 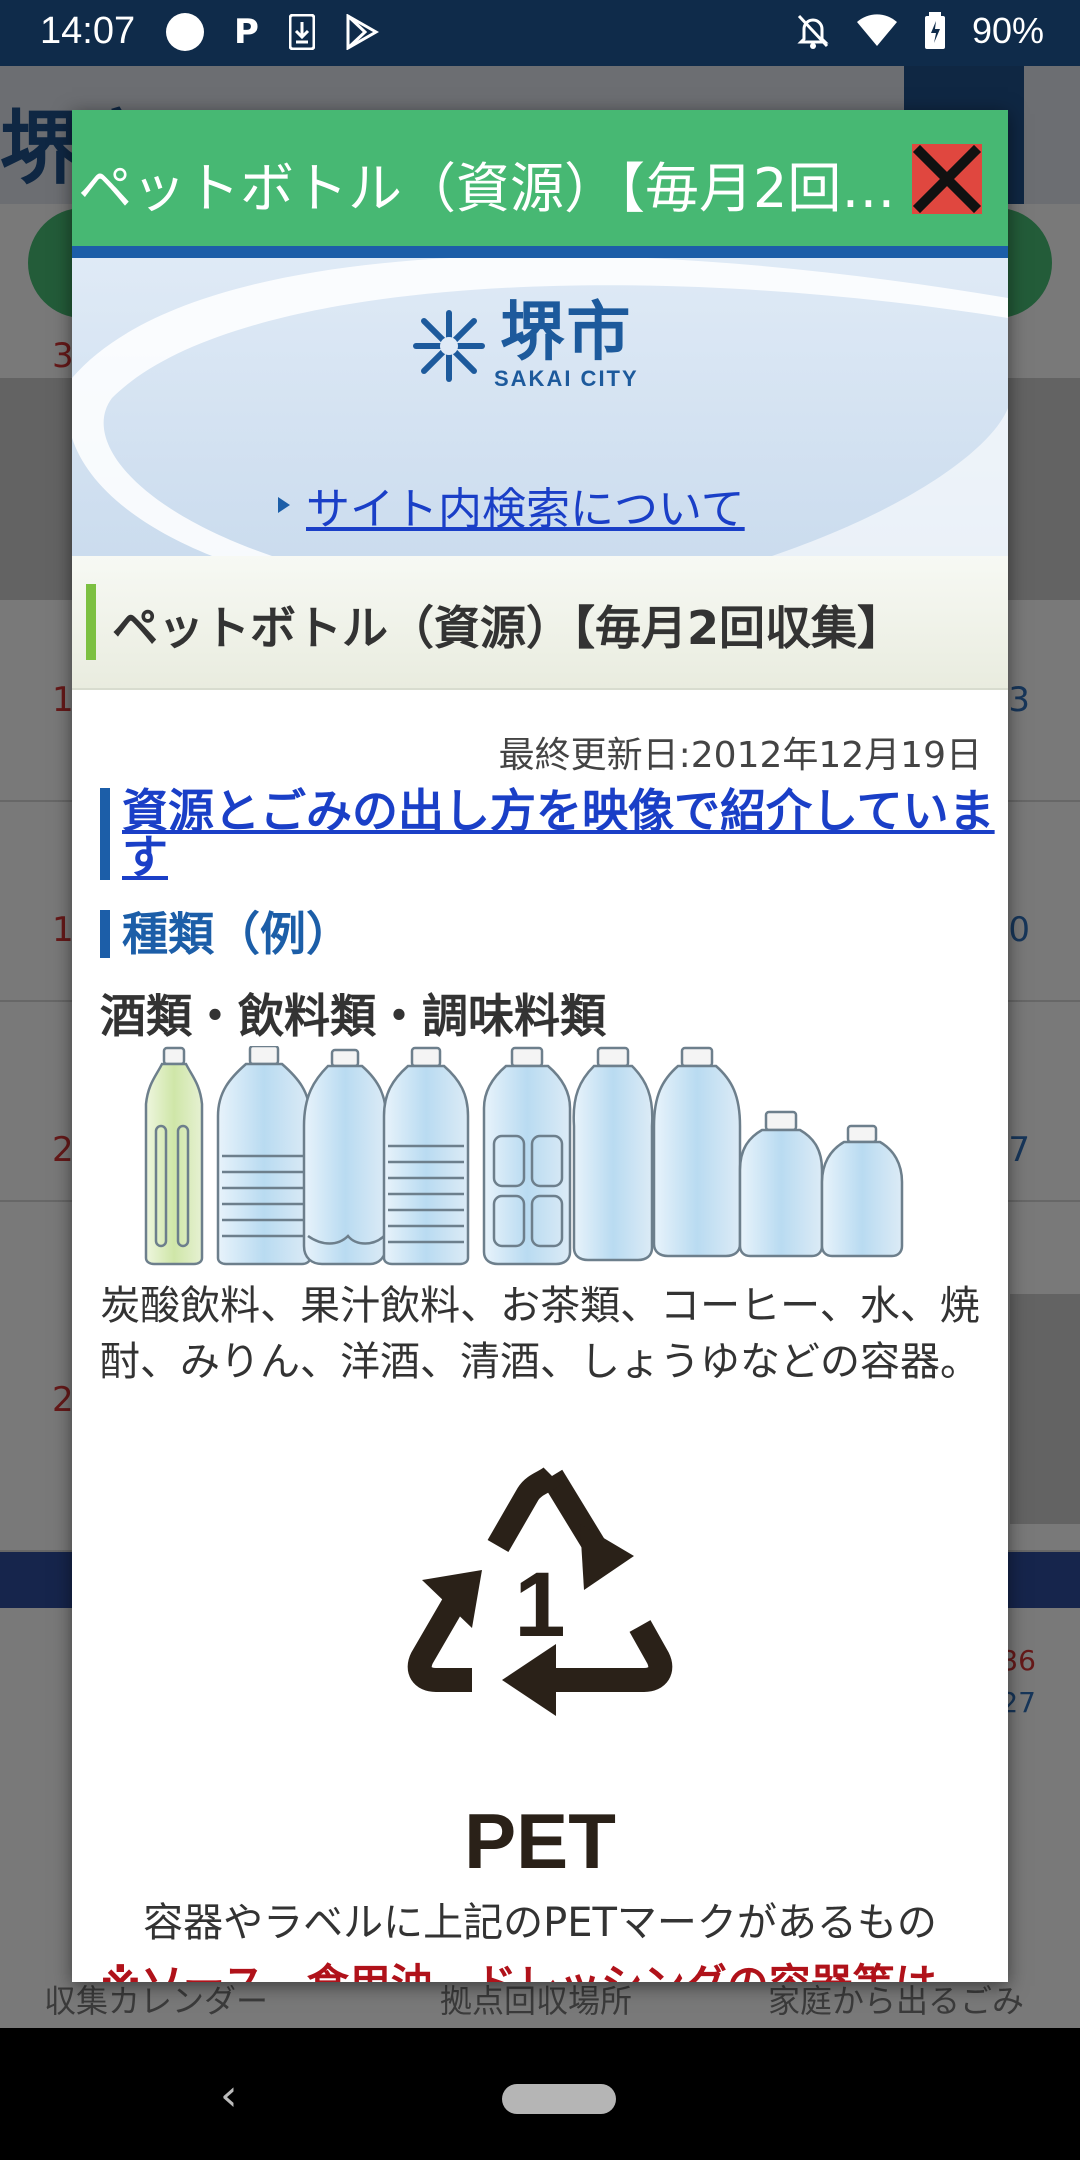 I want to click on dialog-blue-rule, so click(x=540, y=252).